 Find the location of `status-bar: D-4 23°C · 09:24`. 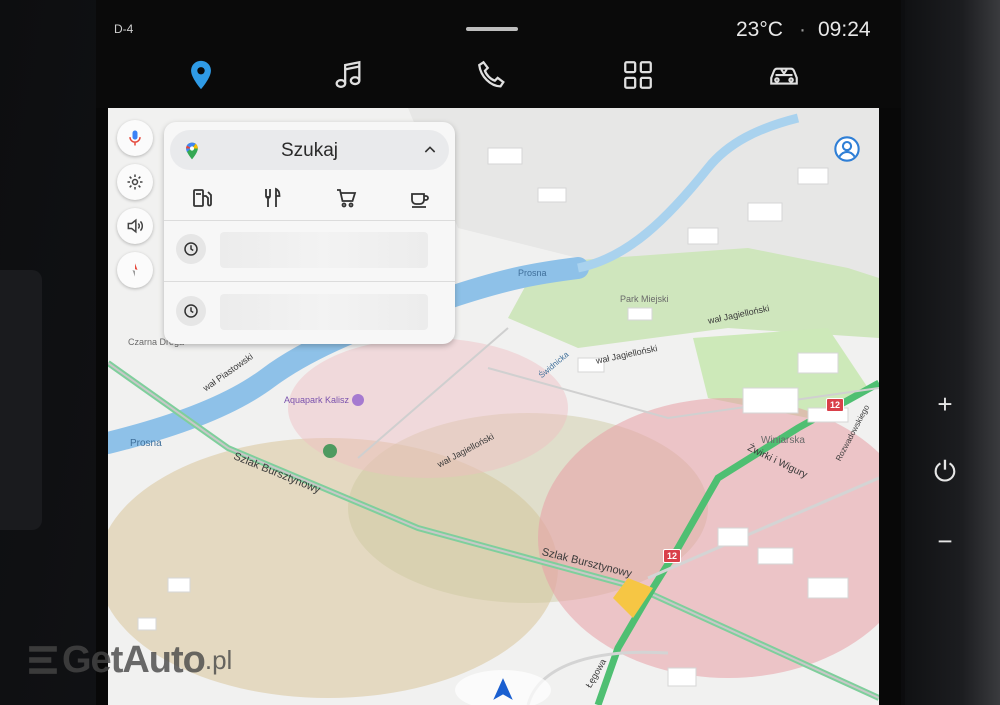

status-bar: D-4 23°C · 09:24 is located at coordinates (498, 56).